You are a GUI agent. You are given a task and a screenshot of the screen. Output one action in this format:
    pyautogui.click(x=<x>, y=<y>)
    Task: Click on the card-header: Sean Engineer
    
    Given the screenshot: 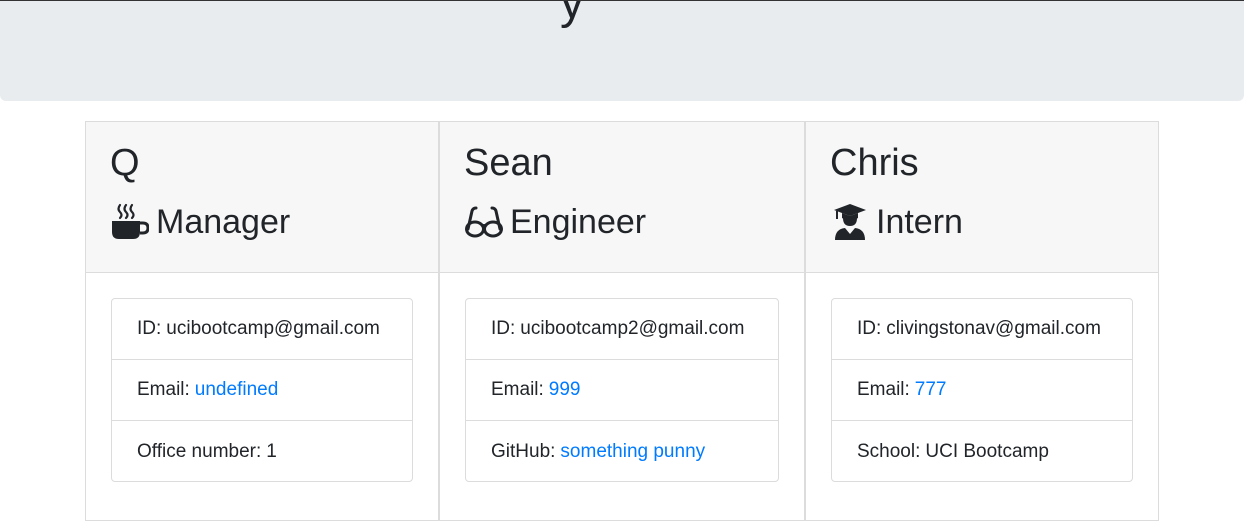 What is the action you would take?
    pyautogui.click(x=622, y=197)
    